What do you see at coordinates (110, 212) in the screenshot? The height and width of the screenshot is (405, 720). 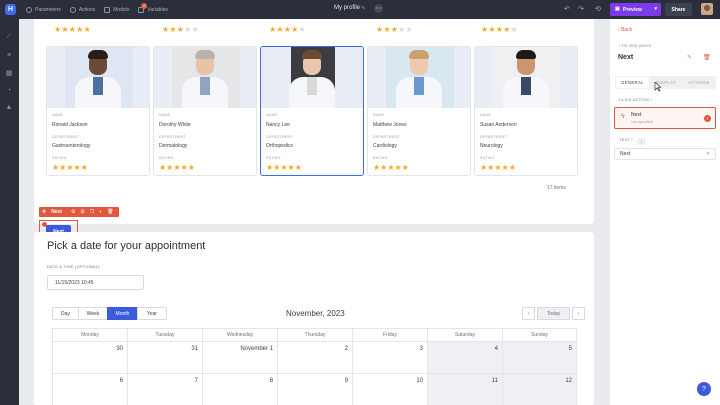 I see `delete-icon: 🗑` at bounding box center [110, 212].